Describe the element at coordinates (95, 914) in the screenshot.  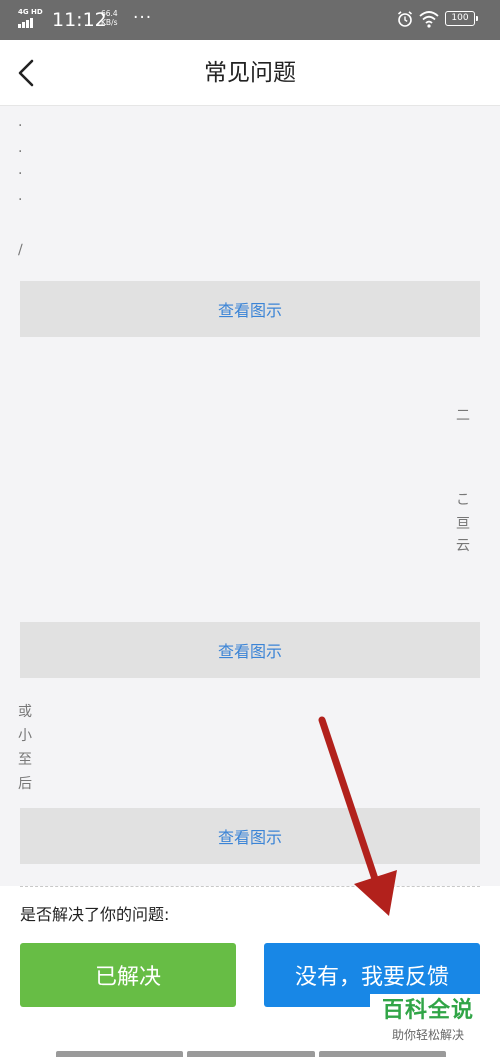
I see `resolved-question: 是否解决了你的问题:` at that location.